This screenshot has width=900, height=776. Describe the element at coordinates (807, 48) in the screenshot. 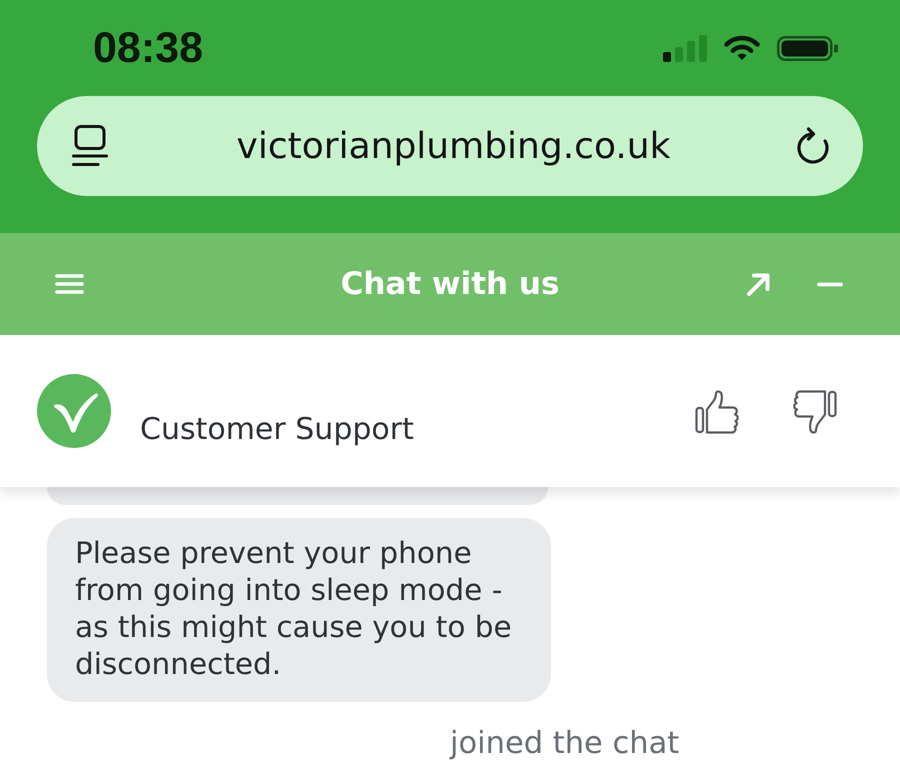

I see `battery-icon` at that location.